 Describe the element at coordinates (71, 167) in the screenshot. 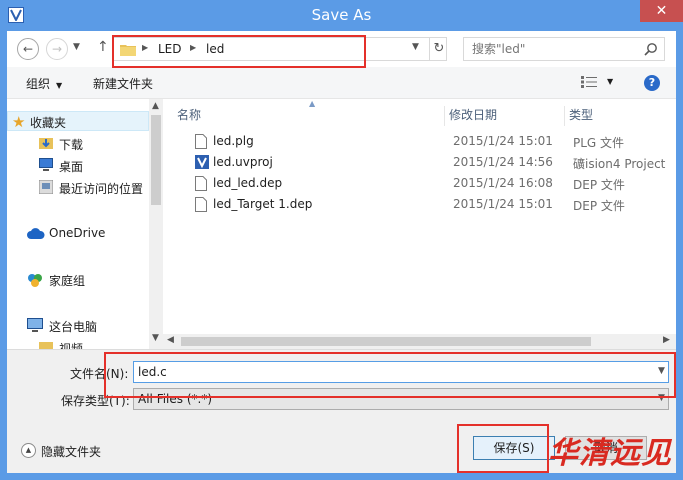

I see `nav-item-label: 桌面` at that location.